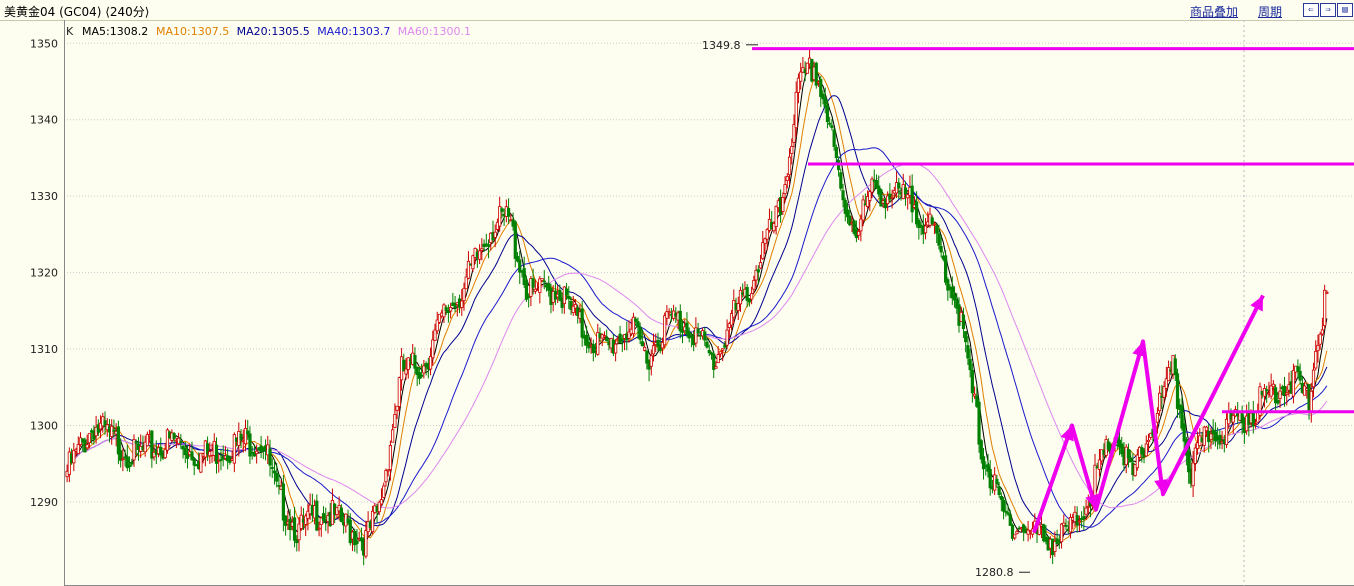  I want to click on y-tick-label: 1290, so click(44, 502).